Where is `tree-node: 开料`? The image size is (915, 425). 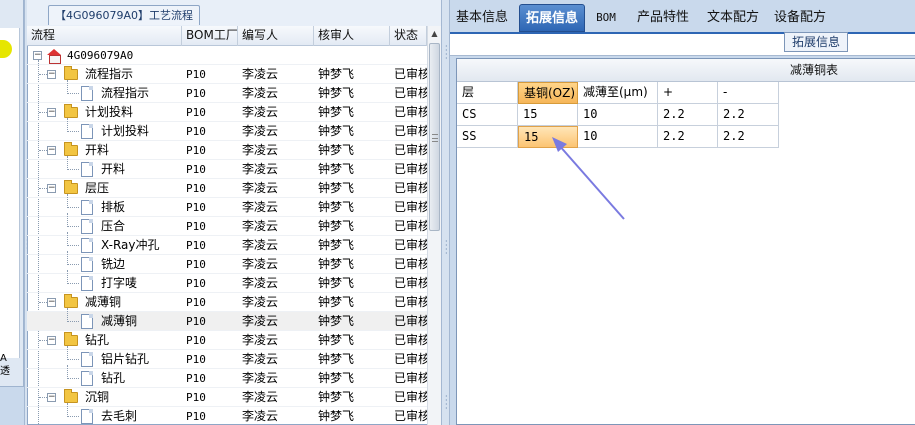
tree-node: 开料 is located at coordinates (104, 167).